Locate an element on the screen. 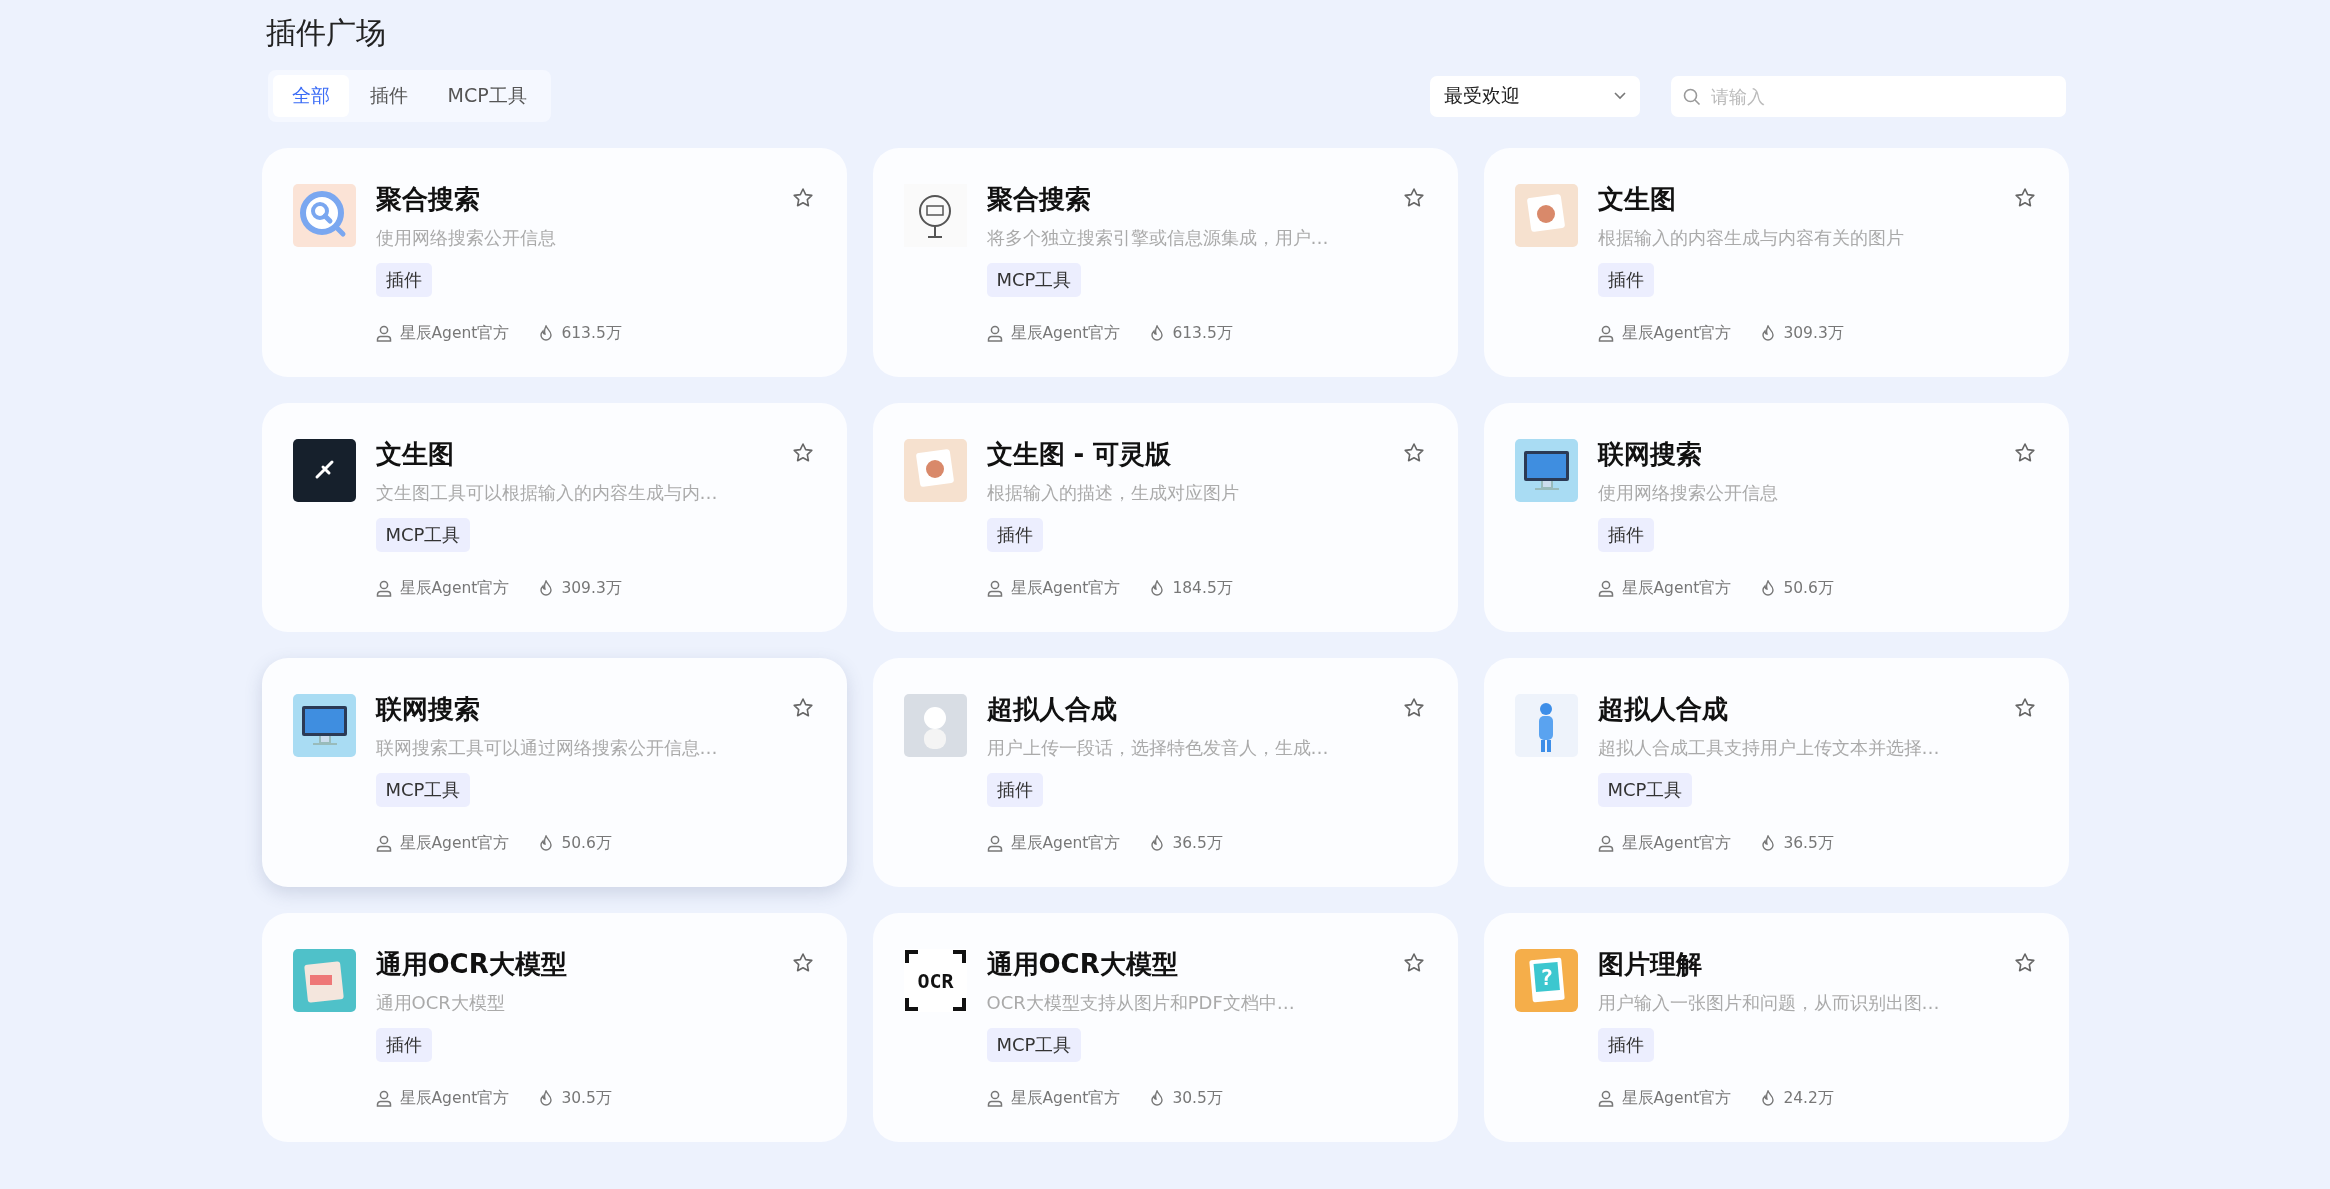  plugin-card: OCR 通用OCR大模型 OCR大模型支持从图片和PDF文档中… MCP工具 星辰Agent官方 30.5万 is located at coordinates (1165, 1027).